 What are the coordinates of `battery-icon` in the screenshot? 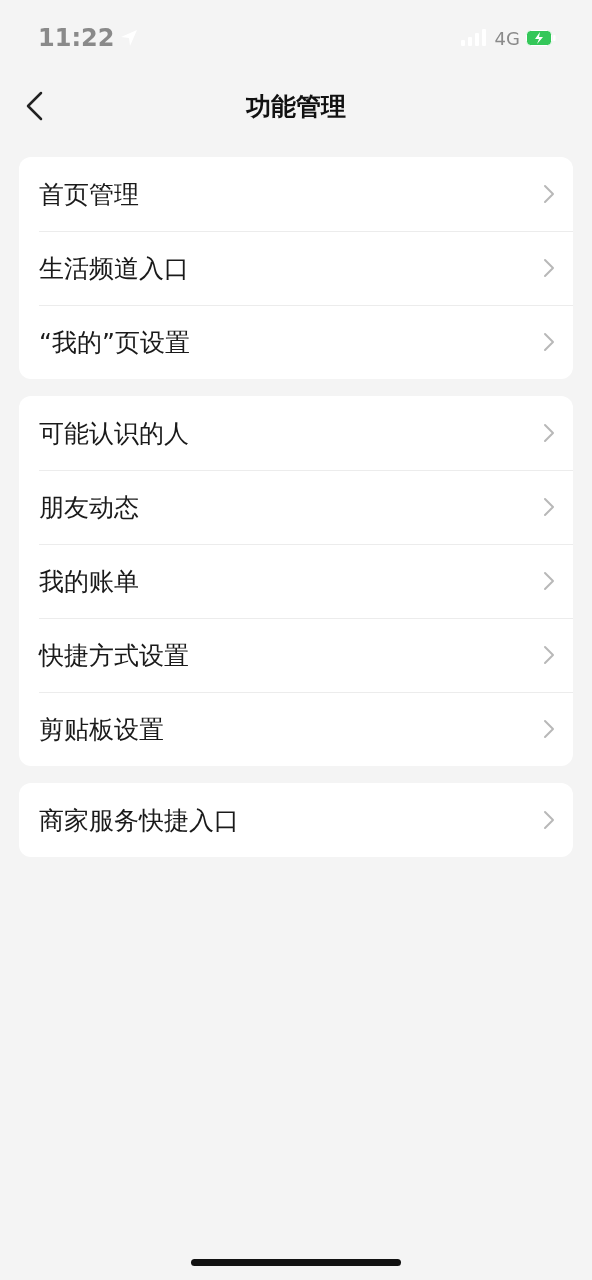 It's located at (541, 38).